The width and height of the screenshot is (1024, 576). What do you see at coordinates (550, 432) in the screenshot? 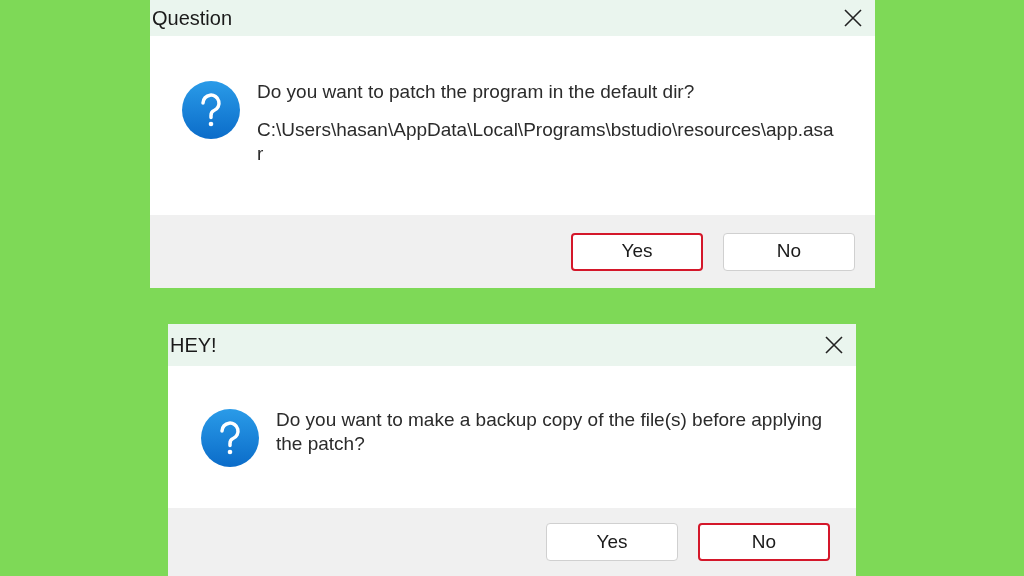
I see `message-text: Do you want to make a backup copy of the file(s) before applying the patch?` at bounding box center [550, 432].